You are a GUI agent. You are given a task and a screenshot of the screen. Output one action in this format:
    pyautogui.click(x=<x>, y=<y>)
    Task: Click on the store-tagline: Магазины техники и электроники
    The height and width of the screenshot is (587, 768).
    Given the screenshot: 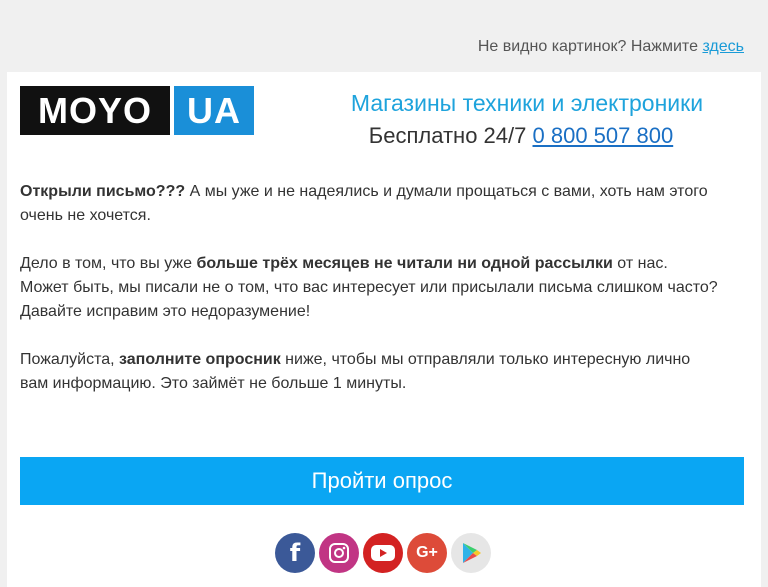 What is the action you would take?
    pyautogui.click(x=527, y=103)
    